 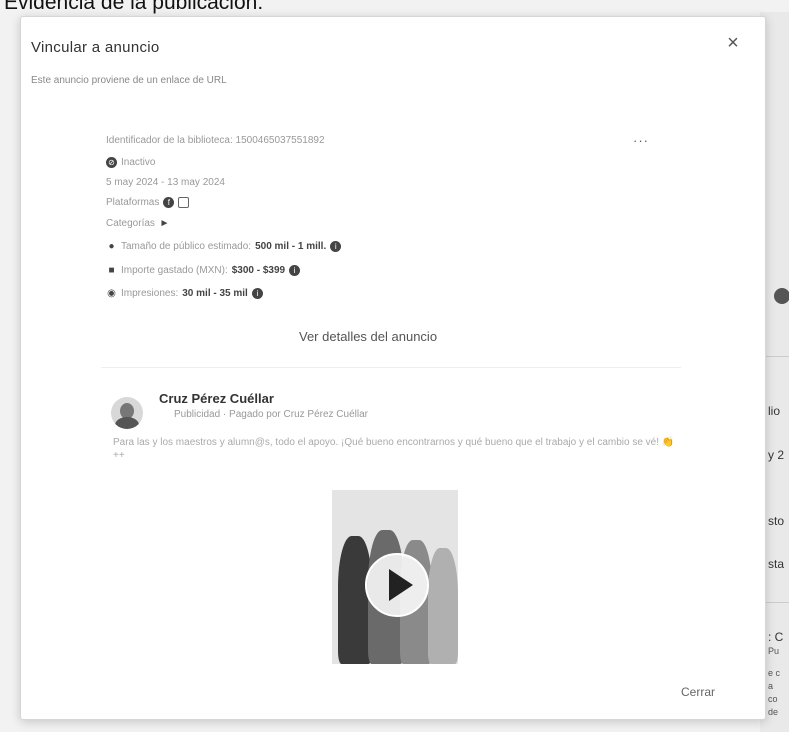 What do you see at coordinates (95, 47) in the screenshot?
I see `dialog-title: Vincular a anuncio` at bounding box center [95, 47].